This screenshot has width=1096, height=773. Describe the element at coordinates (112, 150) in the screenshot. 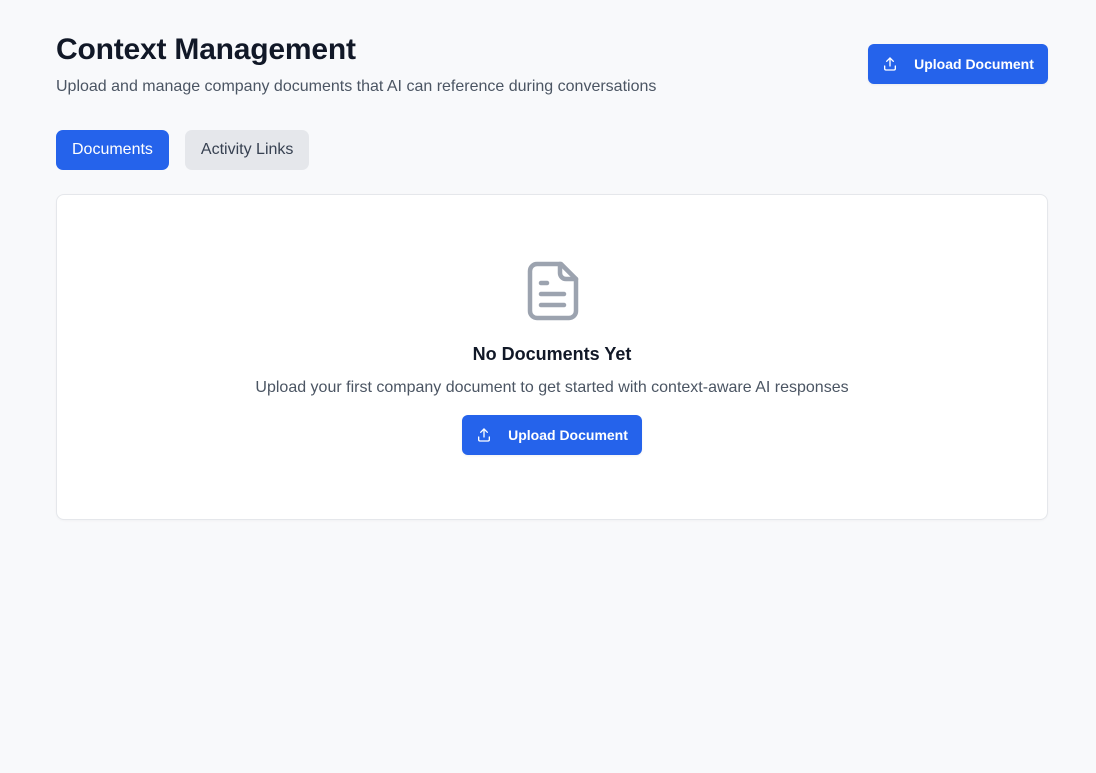

I see `tab-documents: Documents` at that location.